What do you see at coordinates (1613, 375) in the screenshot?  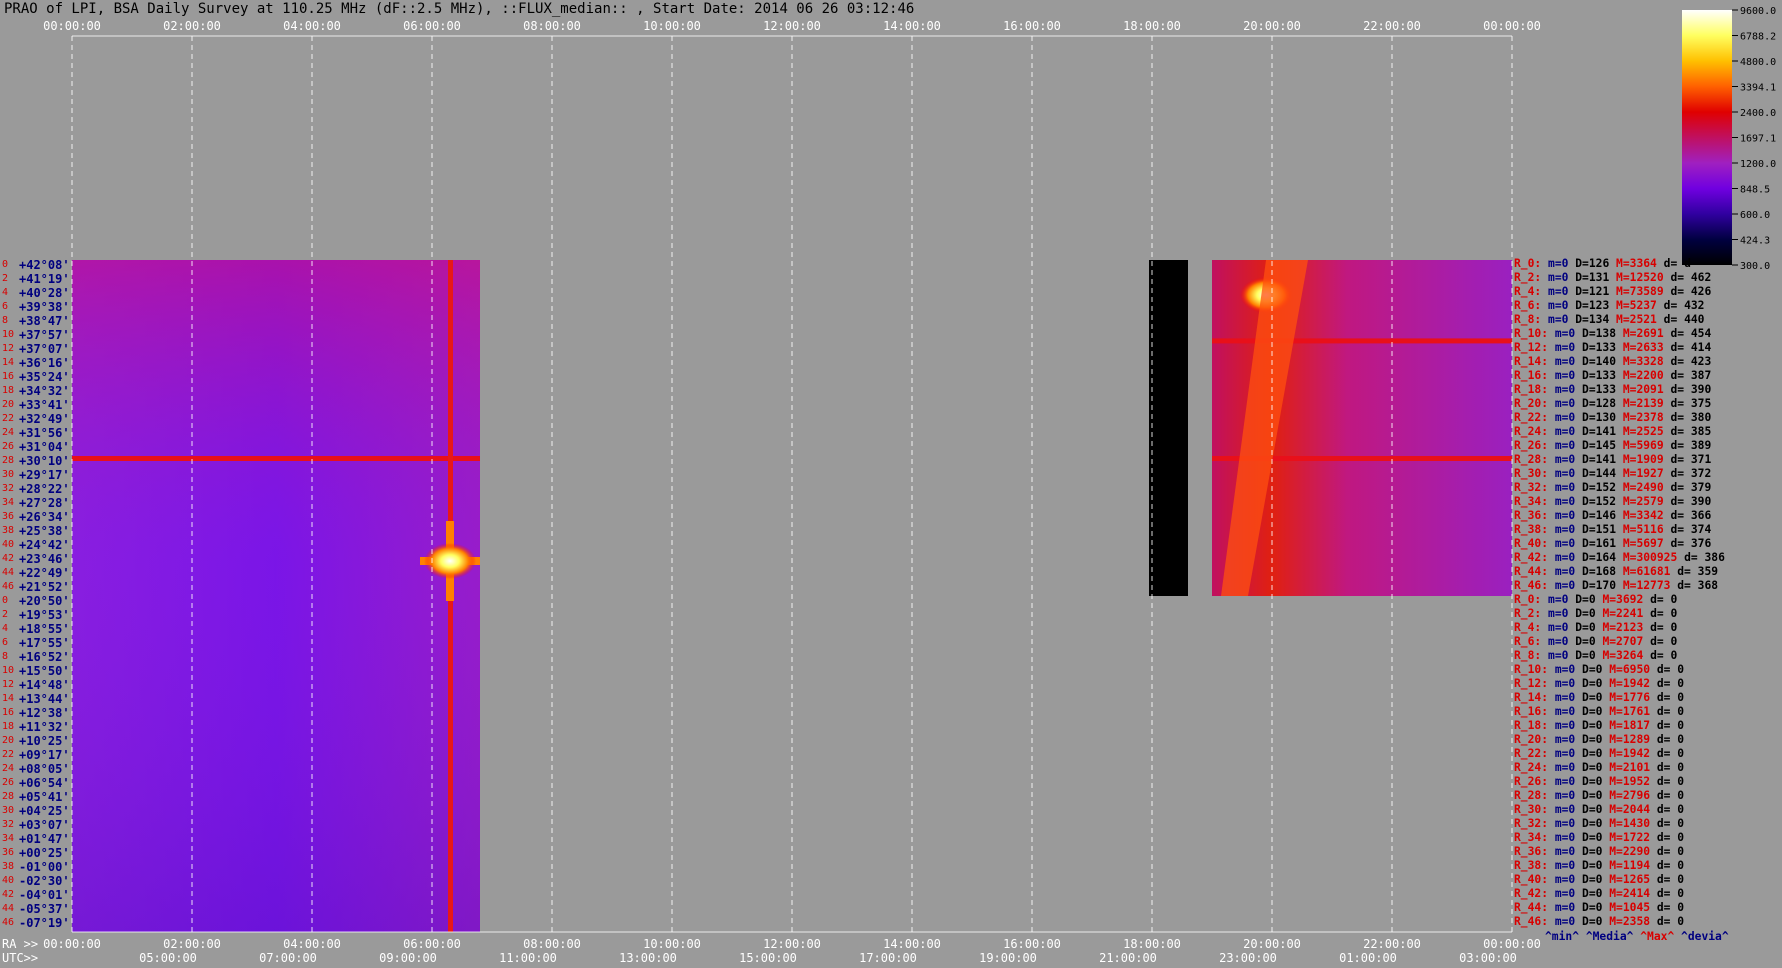 I see `stats-row: R_16: m=0 D=133 M=2200 d= 387` at bounding box center [1613, 375].